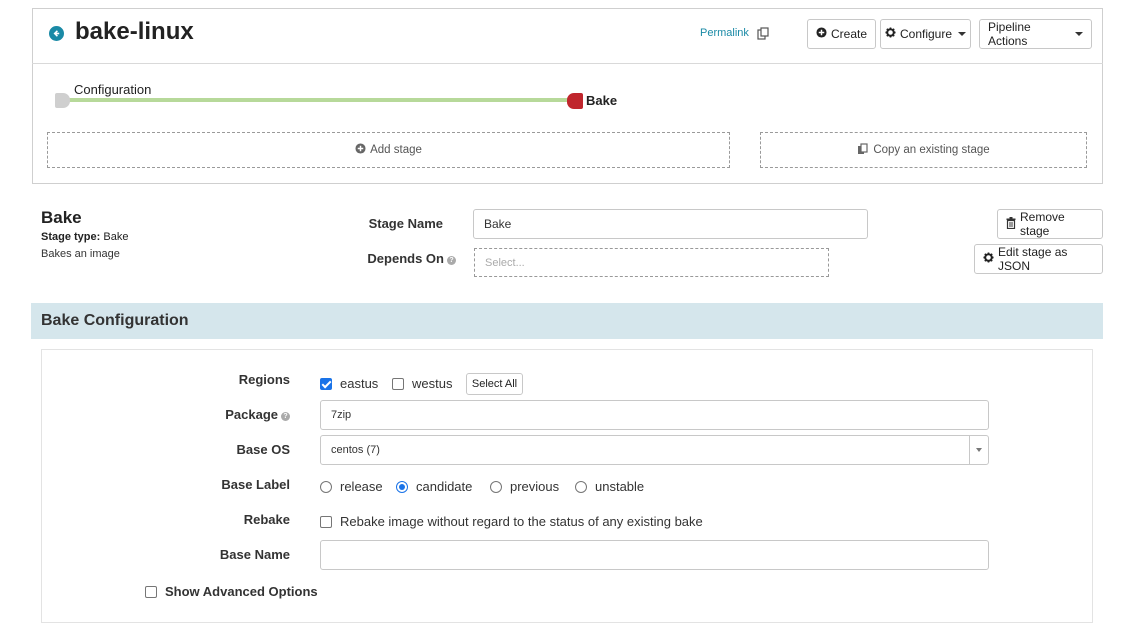  I want to click on package-input: 7zip, so click(654, 415).